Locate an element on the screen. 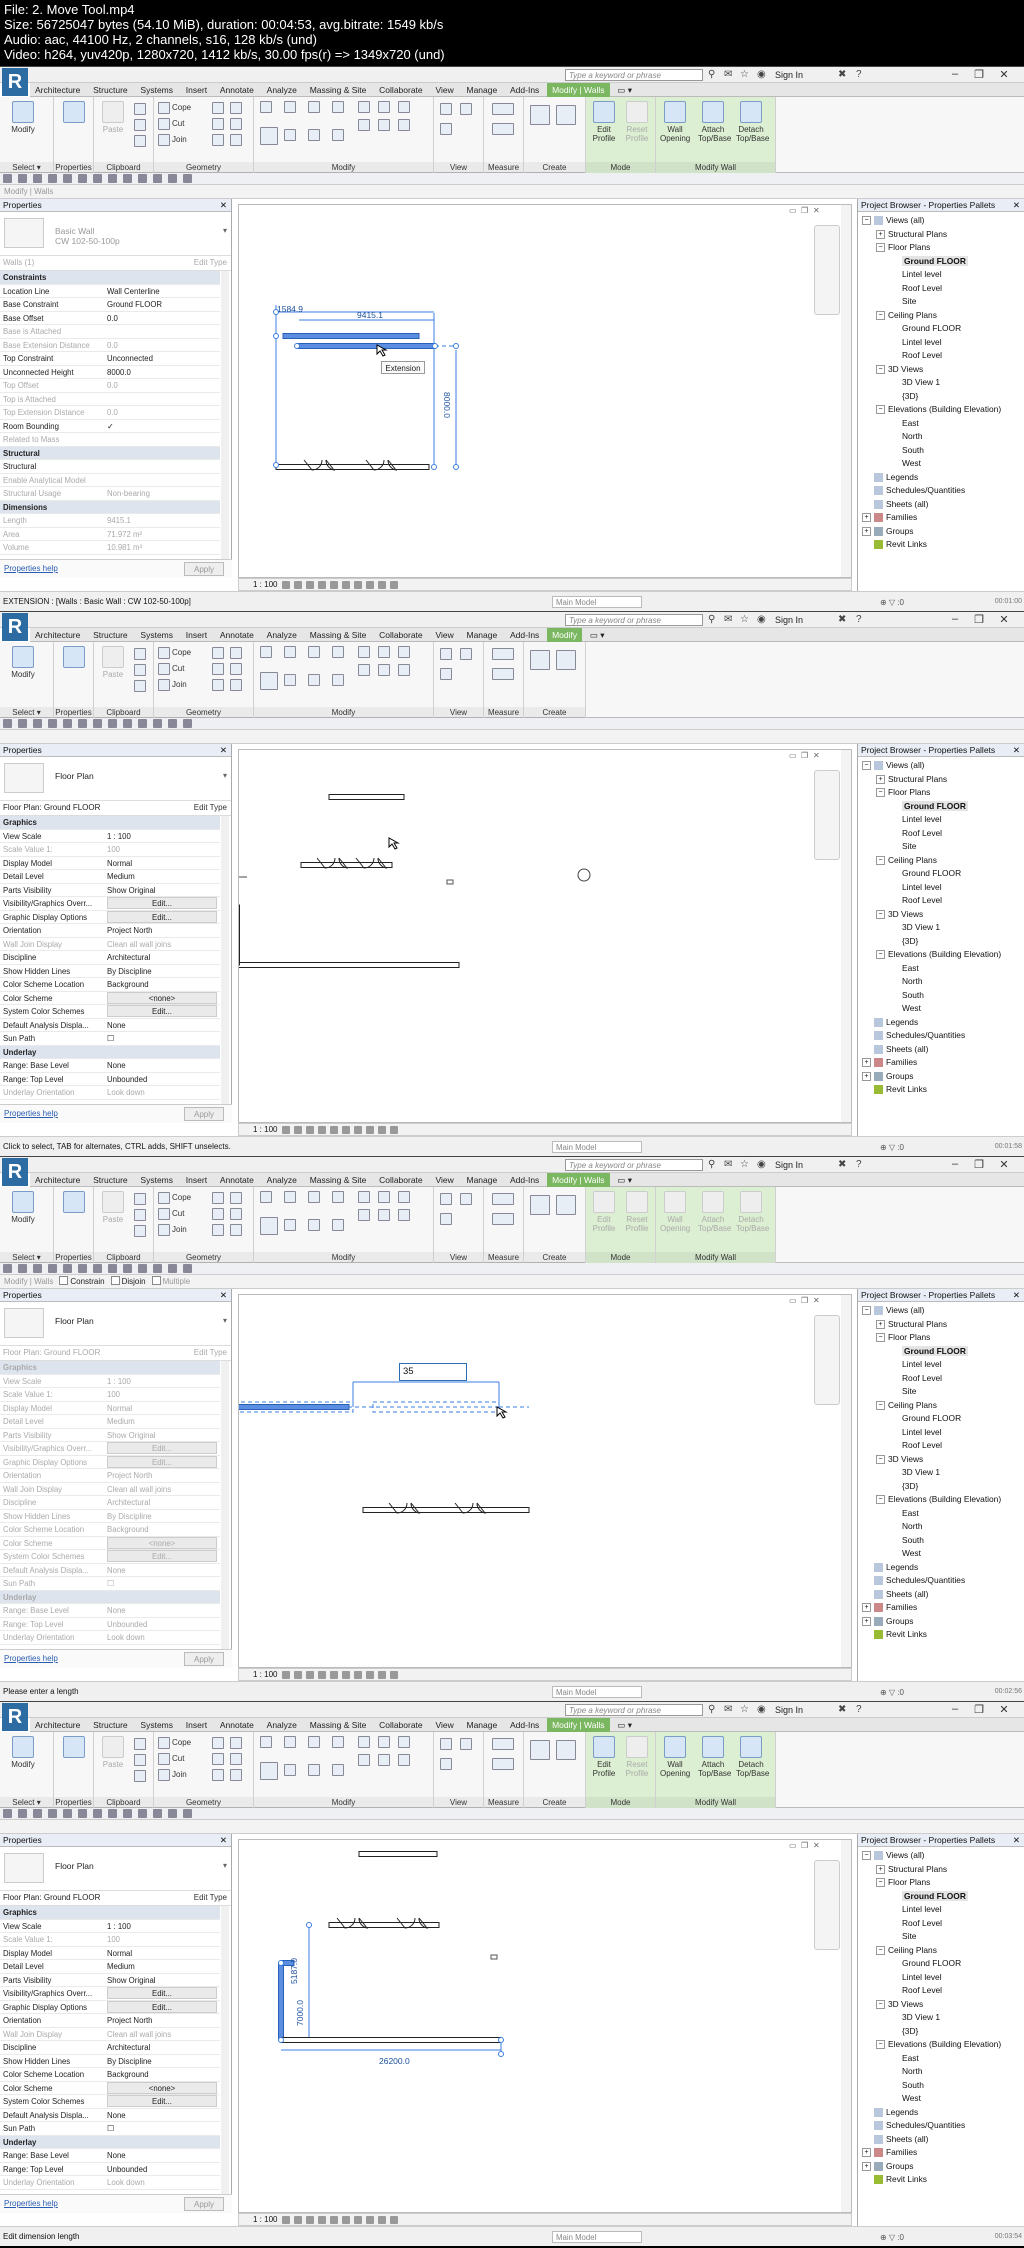 The image size is (1024, 2248). qat-section-icon is located at coordinates (142, 1813).